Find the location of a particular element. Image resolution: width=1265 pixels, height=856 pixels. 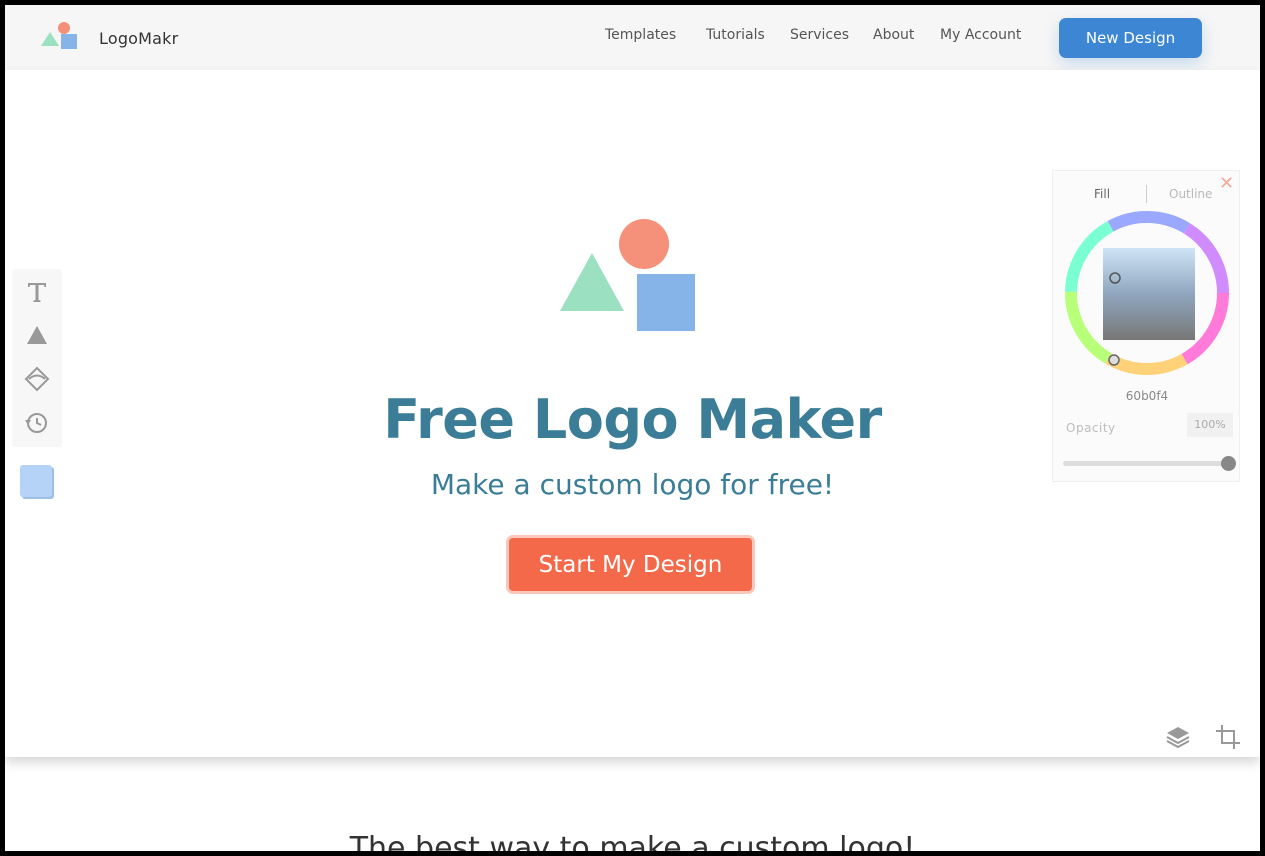

brand-name: LogoMakr is located at coordinates (139, 38).